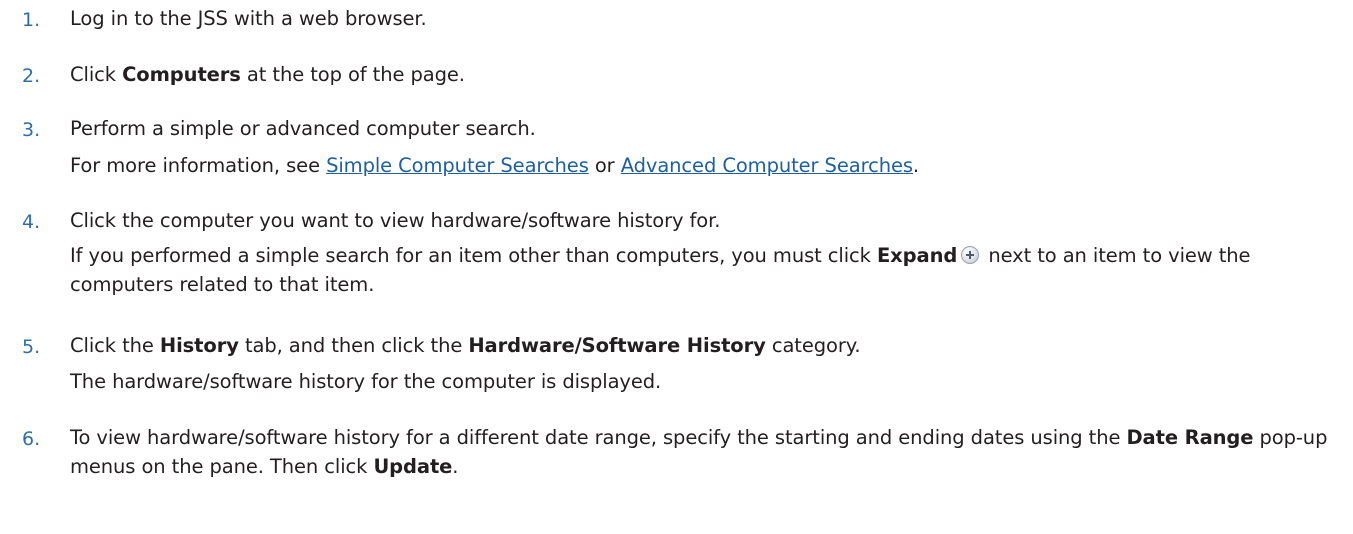 Image resolution: width=1353 pixels, height=534 pixels. Describe the element at coordinates (31, 76) in the screenshot. I see `step-number: 2.` at that location.